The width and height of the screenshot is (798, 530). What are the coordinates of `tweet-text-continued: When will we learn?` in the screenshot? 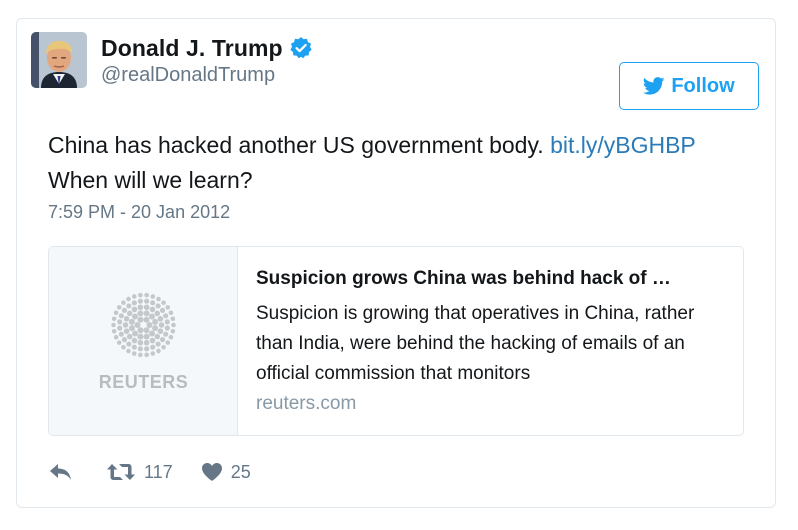 It's located at (150, 180).